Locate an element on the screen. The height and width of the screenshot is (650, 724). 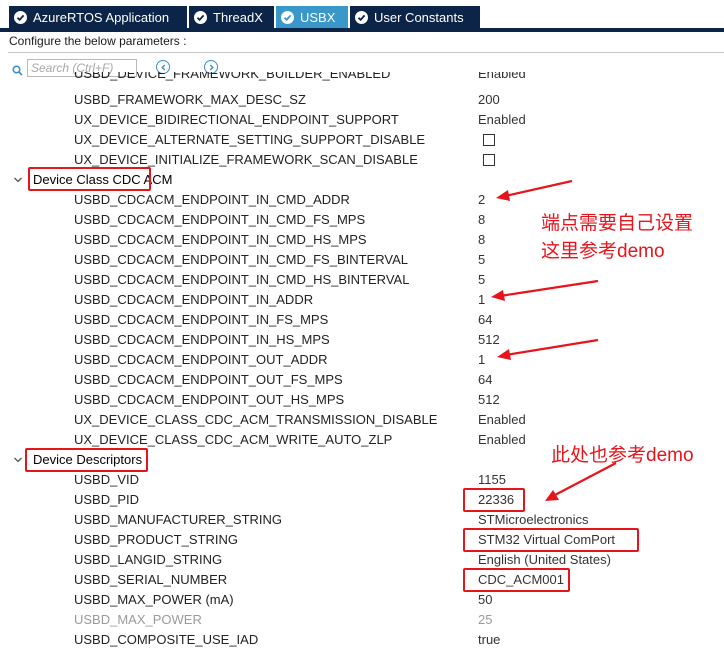
tab-usbx: USBX is located at coordinates (312, 17).